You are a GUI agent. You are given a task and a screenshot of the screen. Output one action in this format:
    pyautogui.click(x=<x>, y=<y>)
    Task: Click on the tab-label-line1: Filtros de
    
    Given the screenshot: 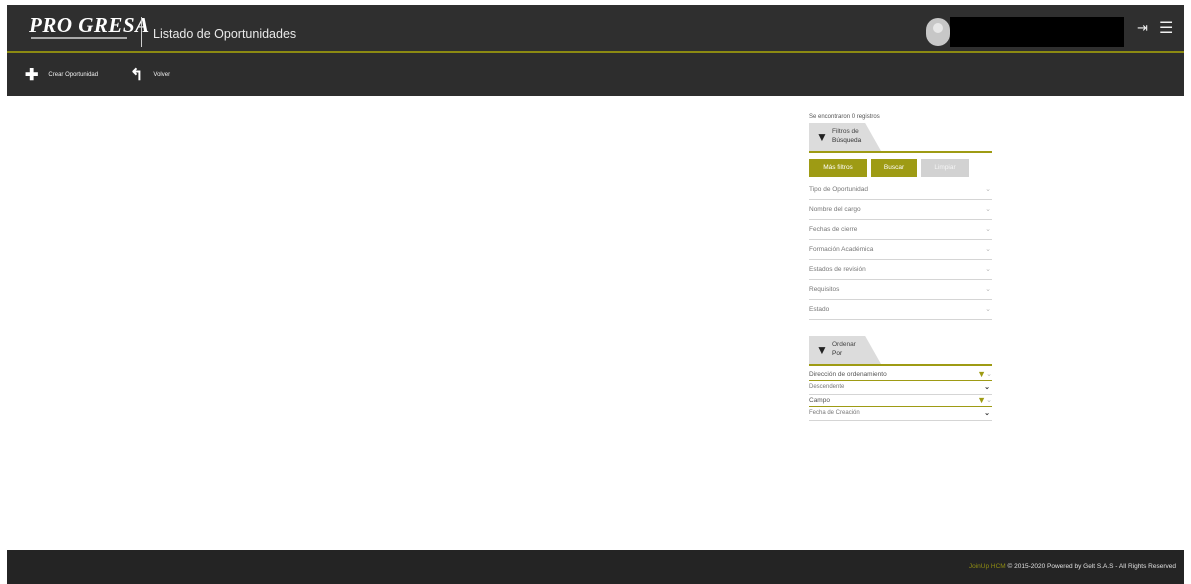 What is the action you would take?
    pyautogui.click(x=845, y=131)
    